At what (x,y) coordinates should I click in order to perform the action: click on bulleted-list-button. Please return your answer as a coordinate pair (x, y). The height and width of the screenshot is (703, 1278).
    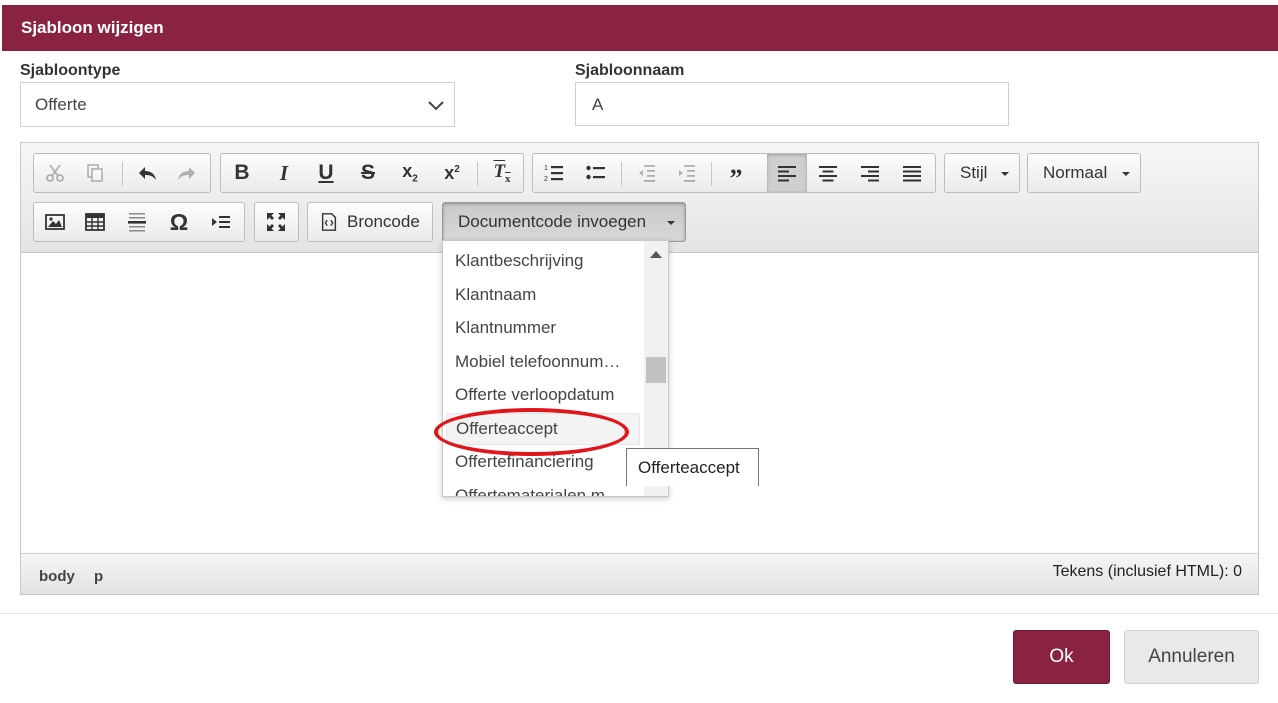
    Looking at the image, I should click on (596, 173).